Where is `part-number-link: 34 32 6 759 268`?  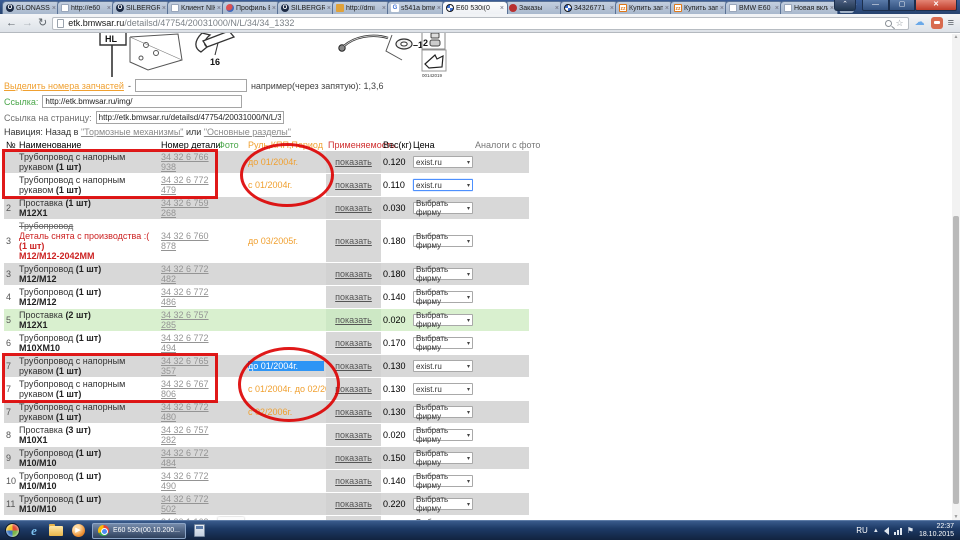
part-number-link: 34 32 6 759 268 is located at coordinates (185, 208).